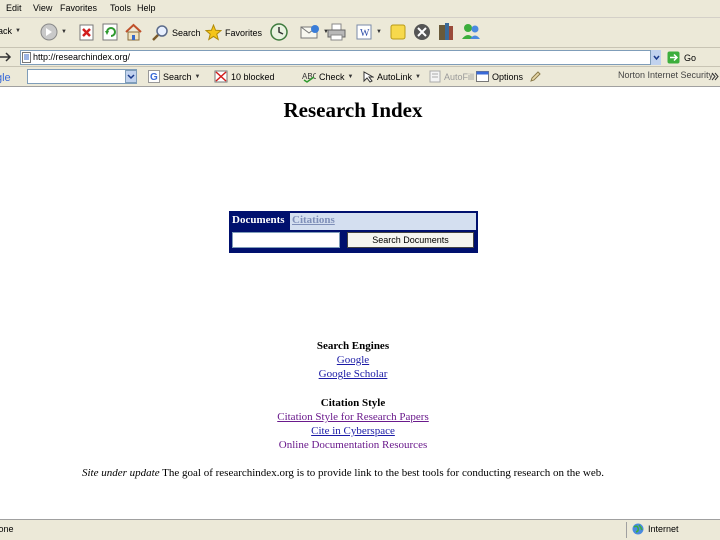 Image resolution: width=720 pixels, height=540 pixels. What do you see at coordinates (244, 32) in the screenshot?
I see `favorites-label: Favorites` at bounding box center [244, 32].